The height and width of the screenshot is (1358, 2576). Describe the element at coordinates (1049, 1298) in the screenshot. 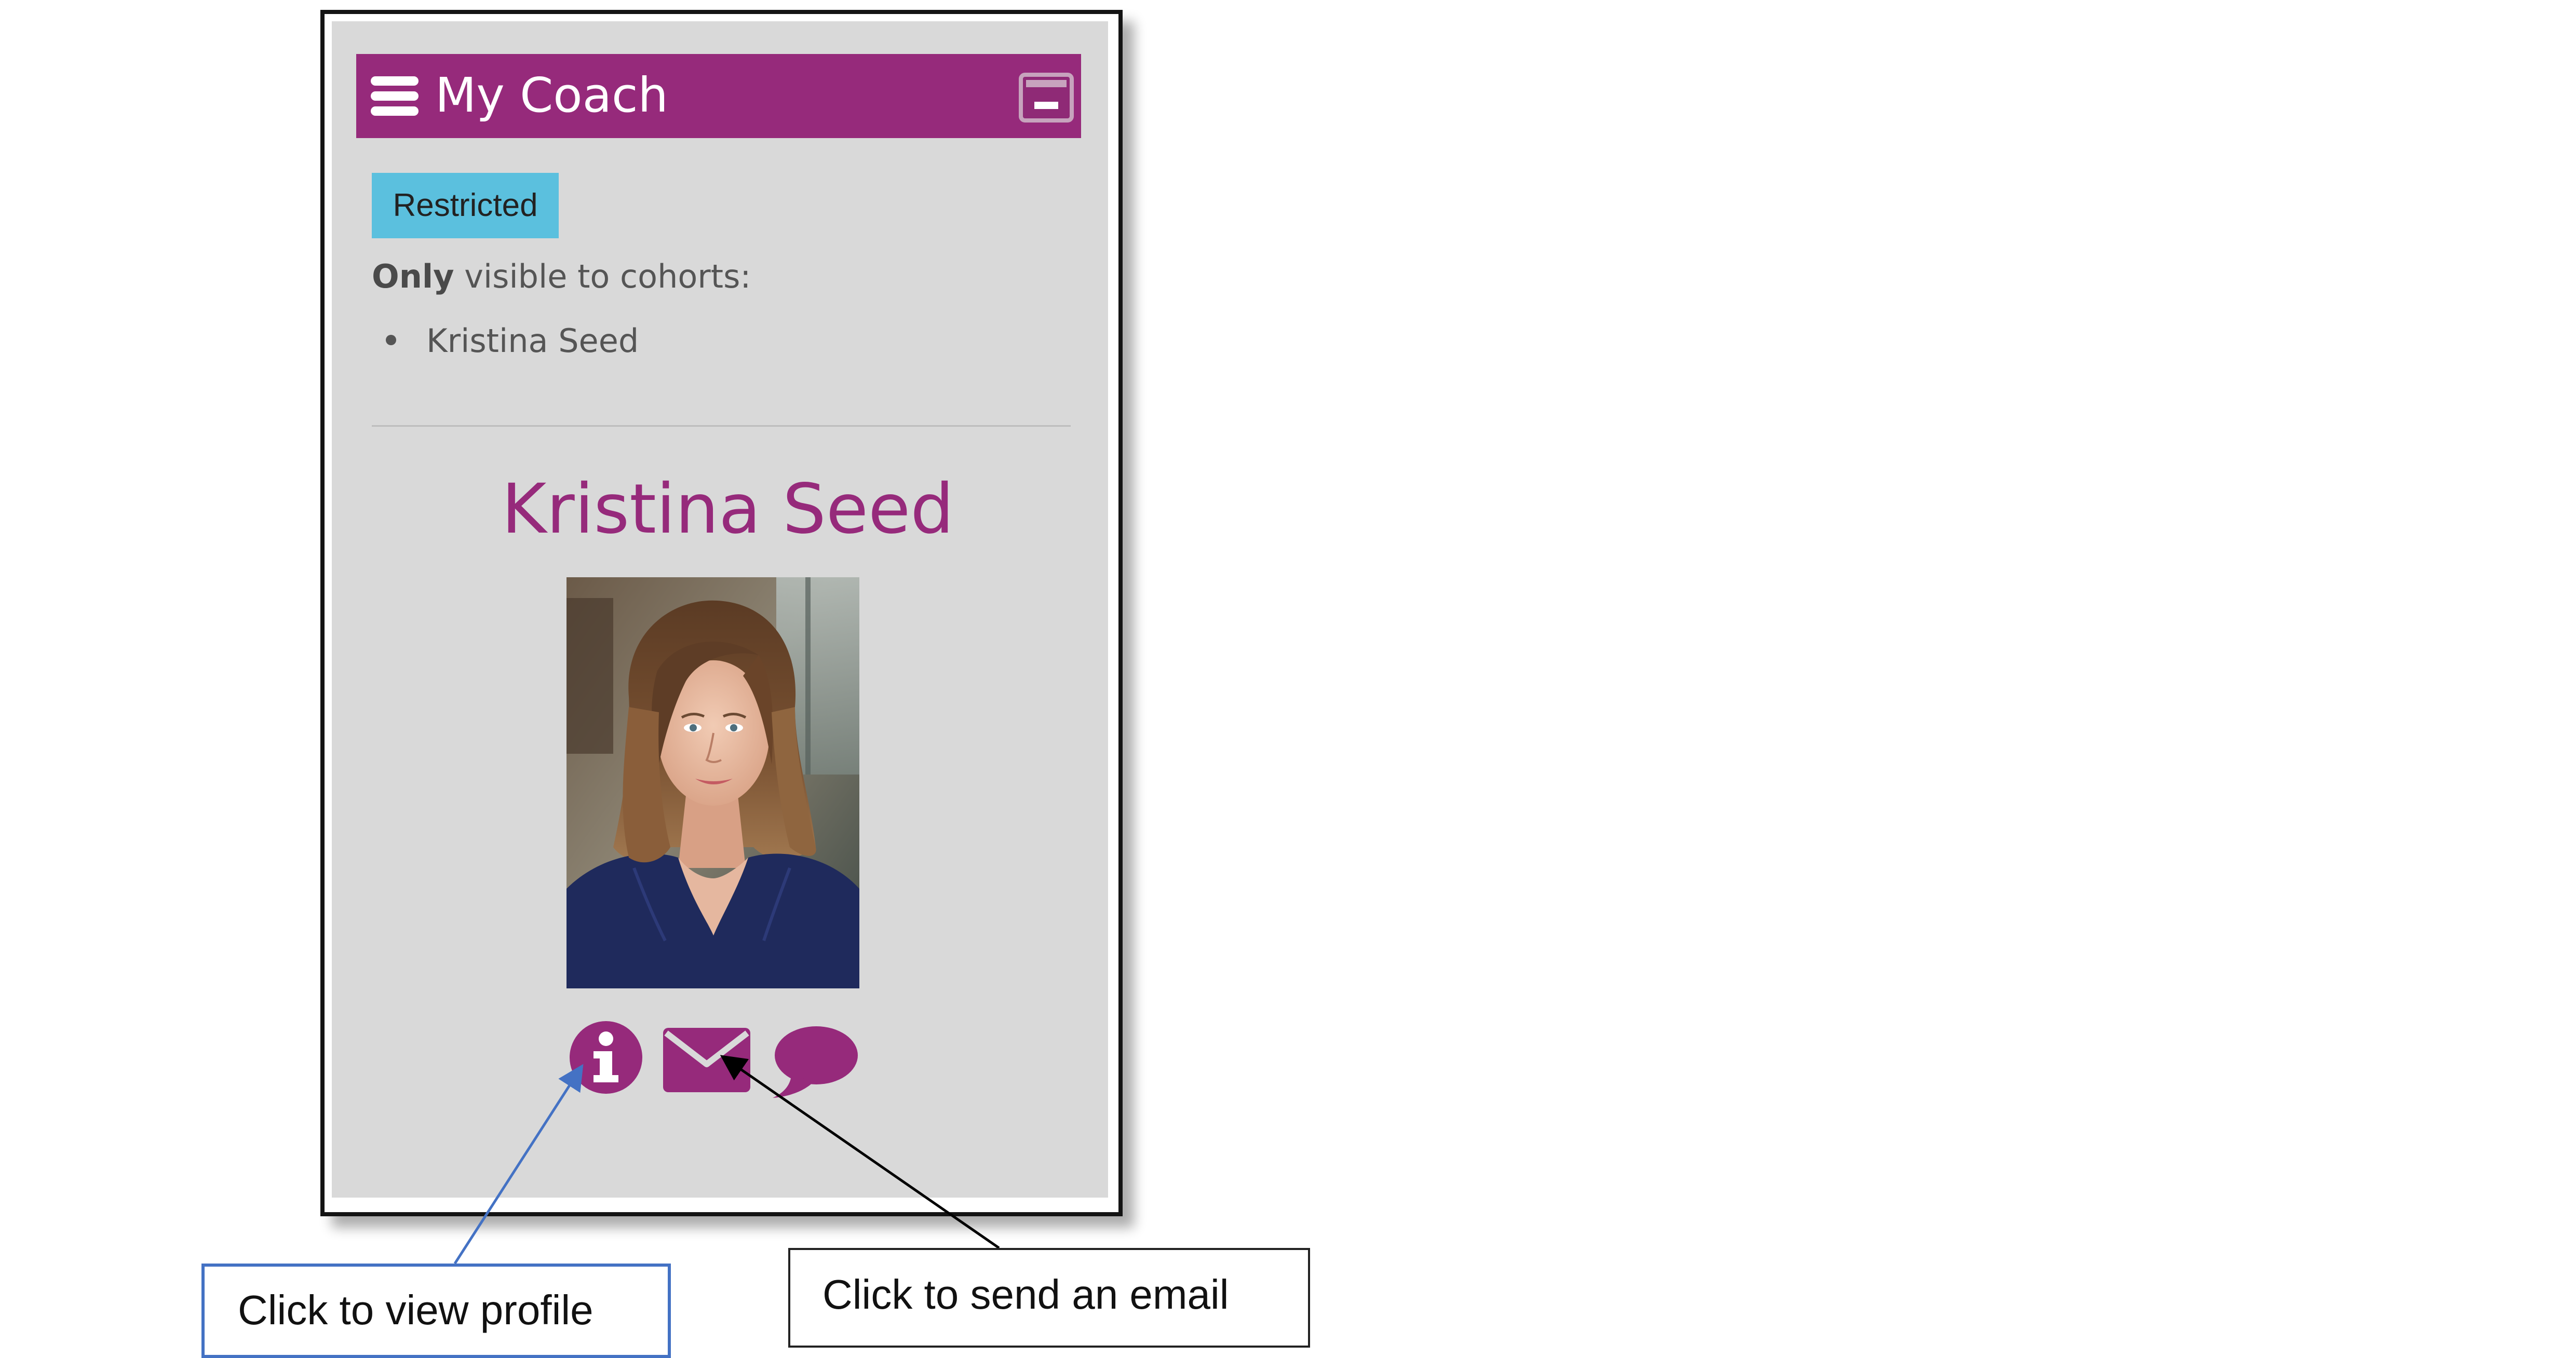

I see `email-callout: Click to send an email` at that location.